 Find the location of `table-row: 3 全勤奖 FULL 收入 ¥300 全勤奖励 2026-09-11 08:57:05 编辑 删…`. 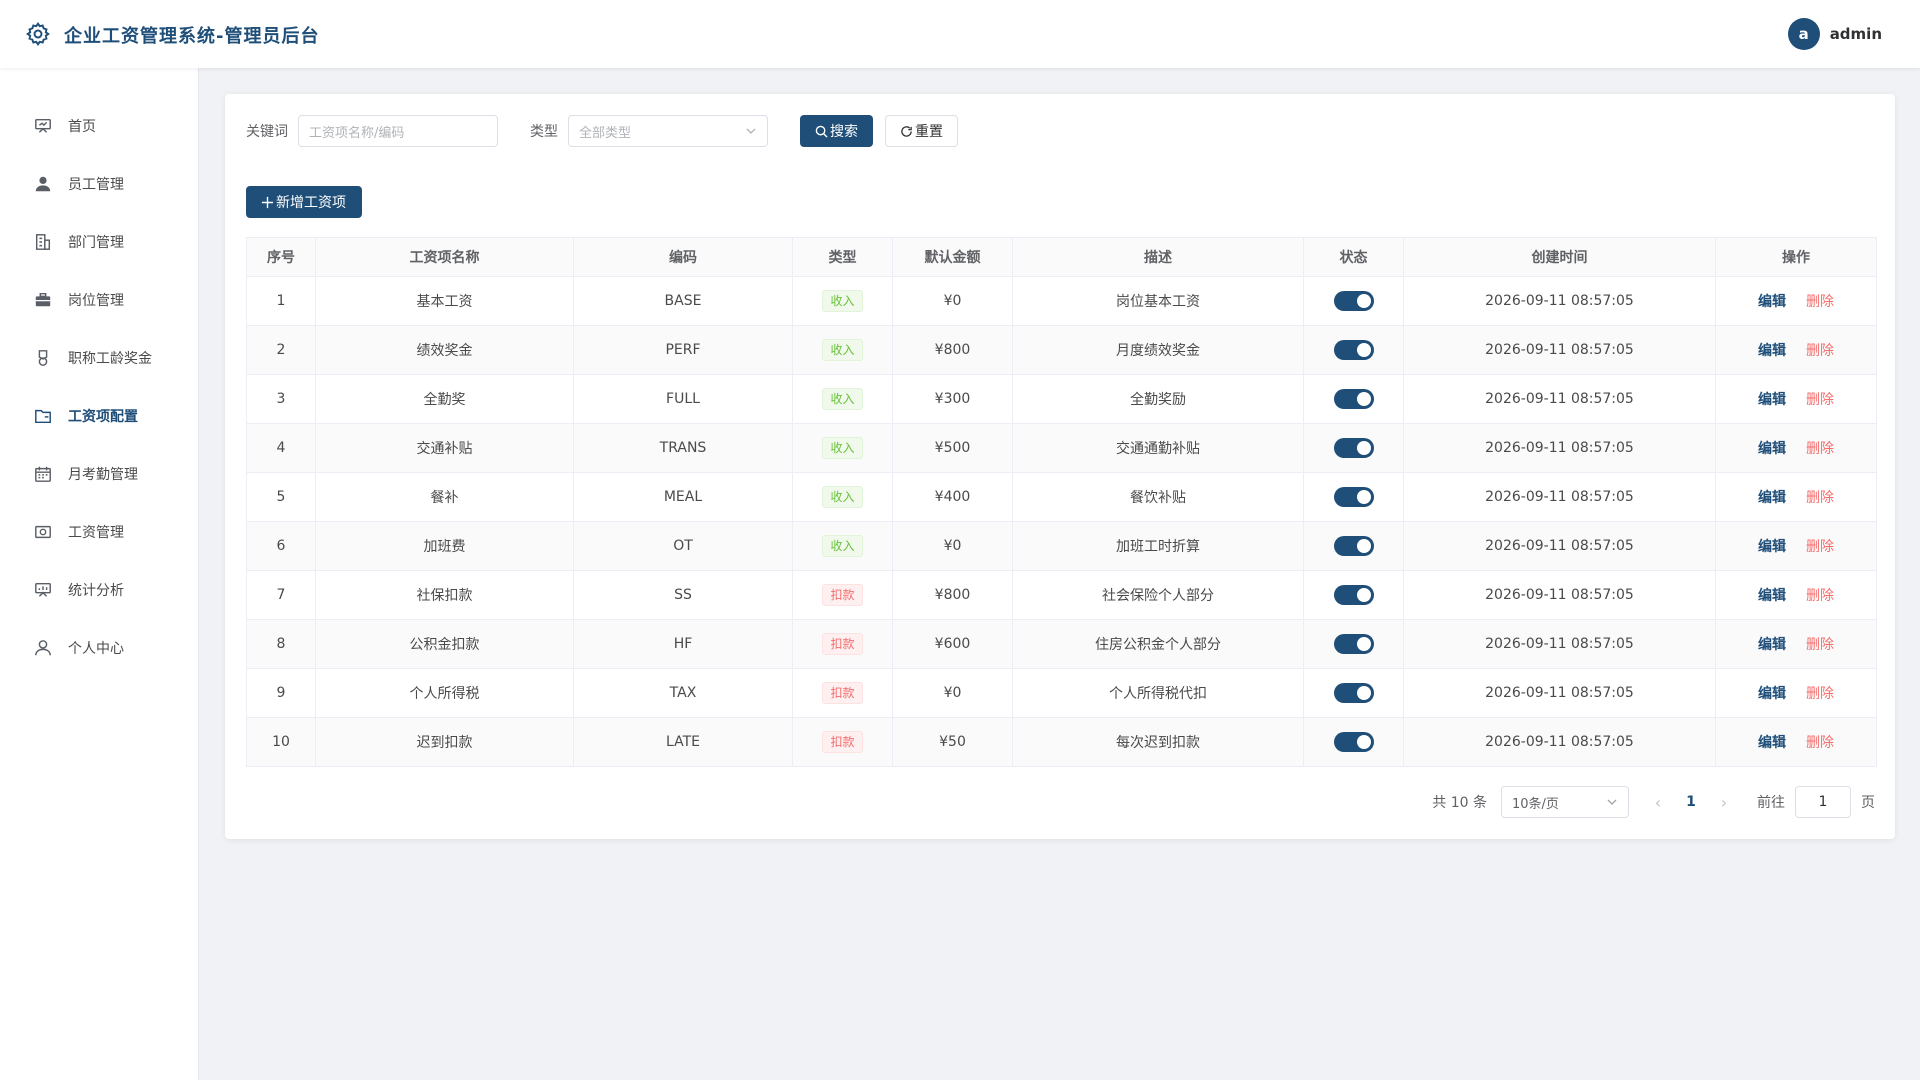

table-row: 3 全勤奖 FULL 收入 ¥300 全勤奖励 2026-09-11 08:57:05 编辑 删… is located at coordinates (1061, 399).